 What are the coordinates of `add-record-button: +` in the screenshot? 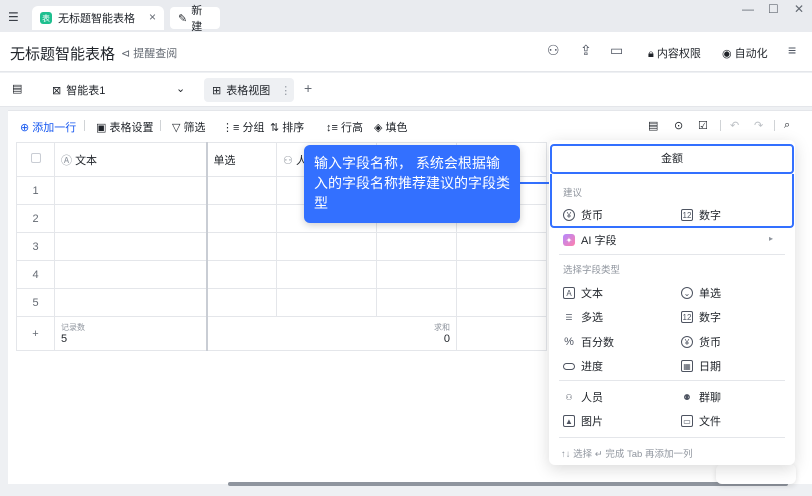 It's located at (35, 333).